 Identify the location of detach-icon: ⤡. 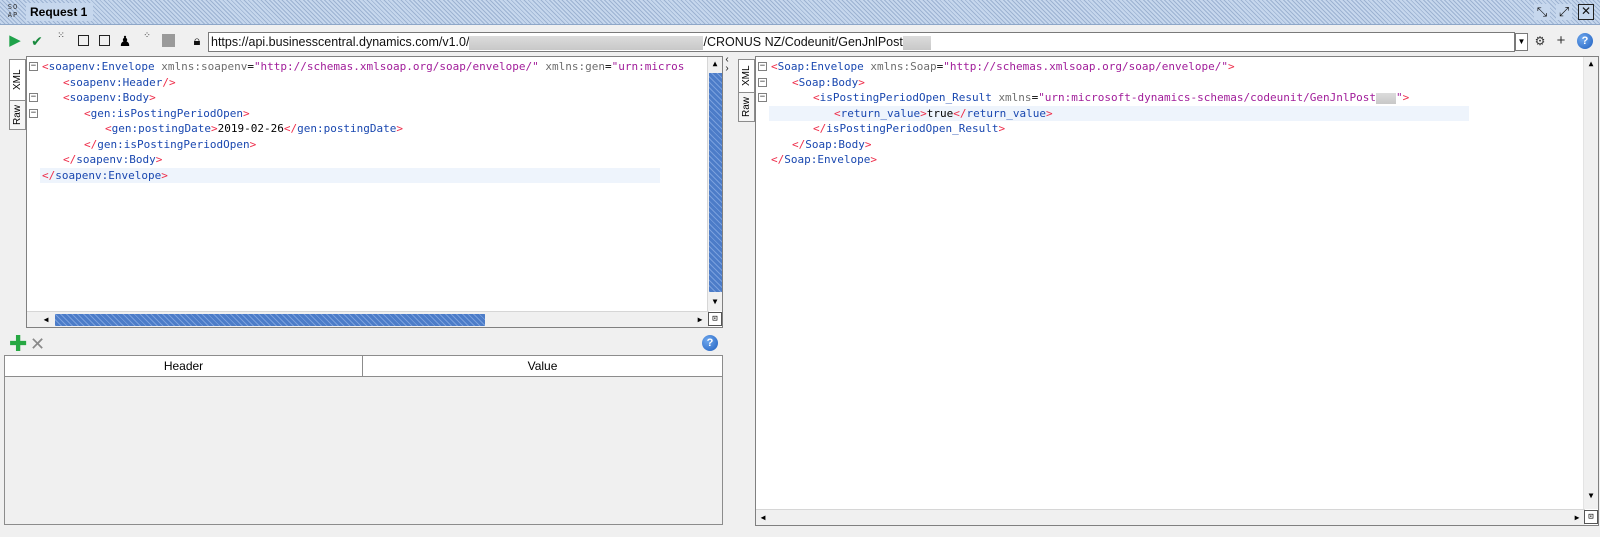
(1542, 12).